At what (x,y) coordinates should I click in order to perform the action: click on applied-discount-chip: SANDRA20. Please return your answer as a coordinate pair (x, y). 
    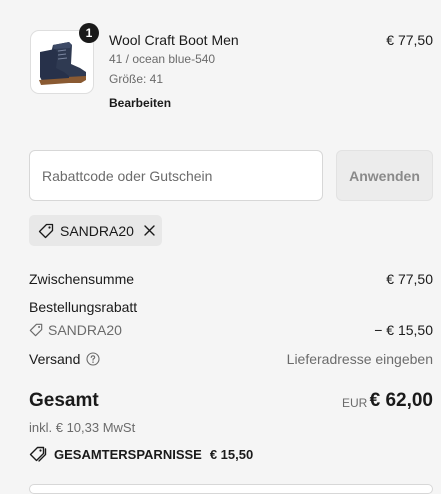
    Looking at the image, I should click on (95, 230).